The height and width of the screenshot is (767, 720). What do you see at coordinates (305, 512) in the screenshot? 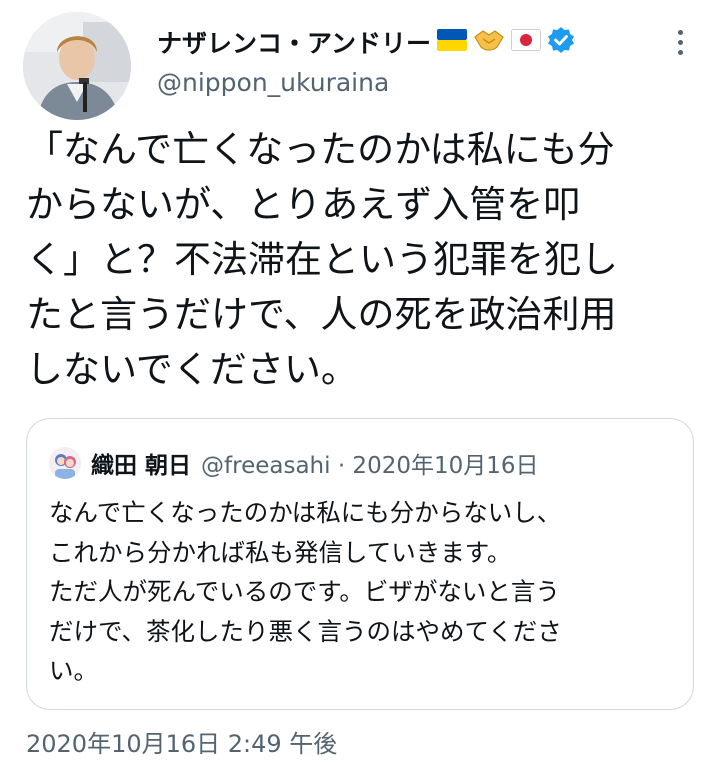
I see `quoted-text-line: なんで亡くなったのかは私にも分からないし、` at bounding box center [305, 512].